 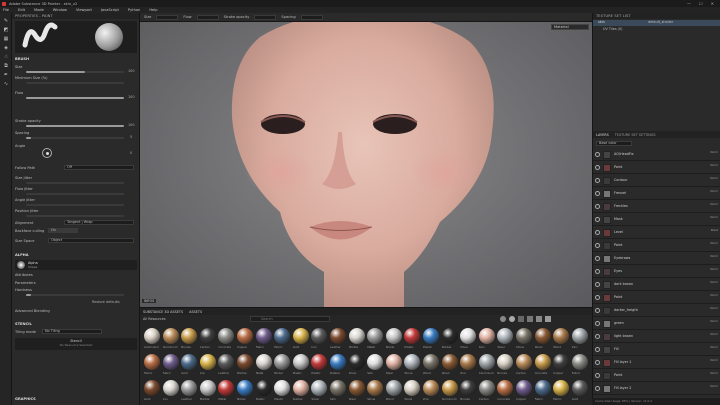 What do you see at coordinates (154, 319) in the screenshot?
I see `shelf-filter: All Resources` at bounding box center [154, 319].